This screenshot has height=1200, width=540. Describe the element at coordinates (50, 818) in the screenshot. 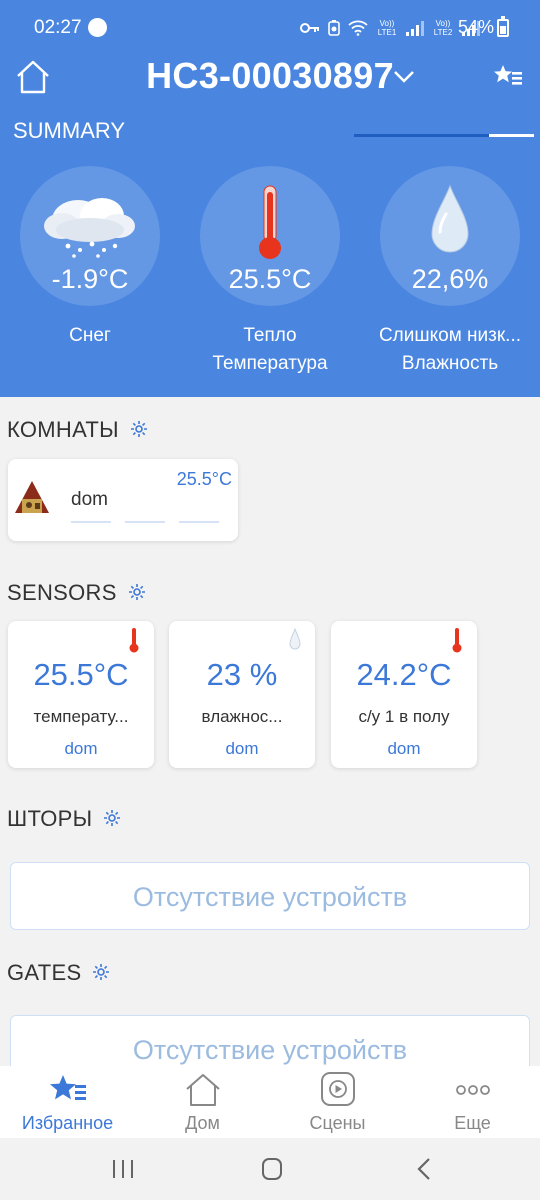

I see `shades-title: ШТОРЫ` at that location.